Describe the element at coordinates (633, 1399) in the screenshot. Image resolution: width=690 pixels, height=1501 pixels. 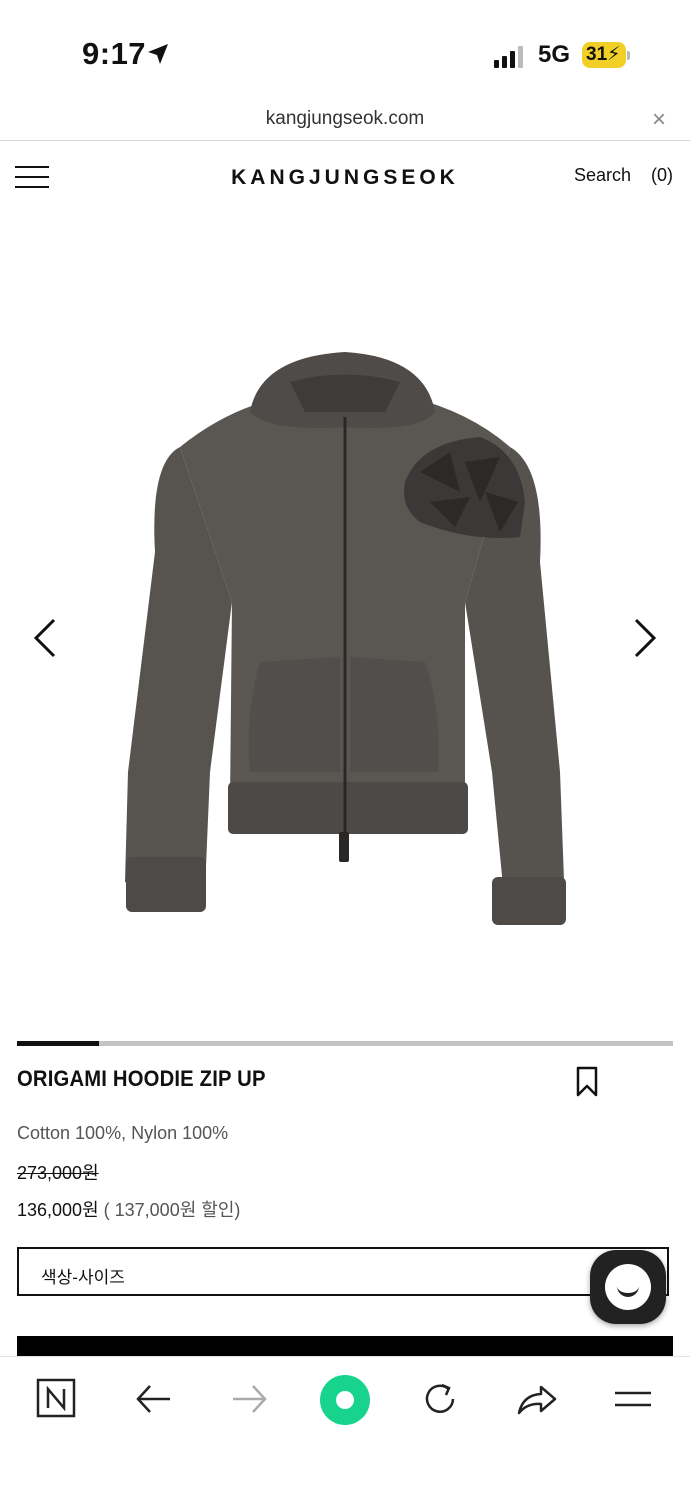
I see `menu-lines-icon` at that location.